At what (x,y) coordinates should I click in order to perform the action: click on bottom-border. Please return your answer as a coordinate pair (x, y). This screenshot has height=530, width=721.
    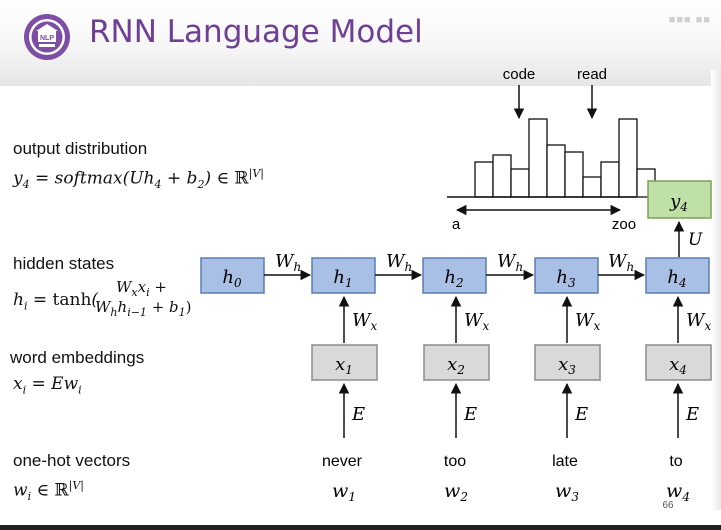
    Looking at the image, I should click on (360, 527).